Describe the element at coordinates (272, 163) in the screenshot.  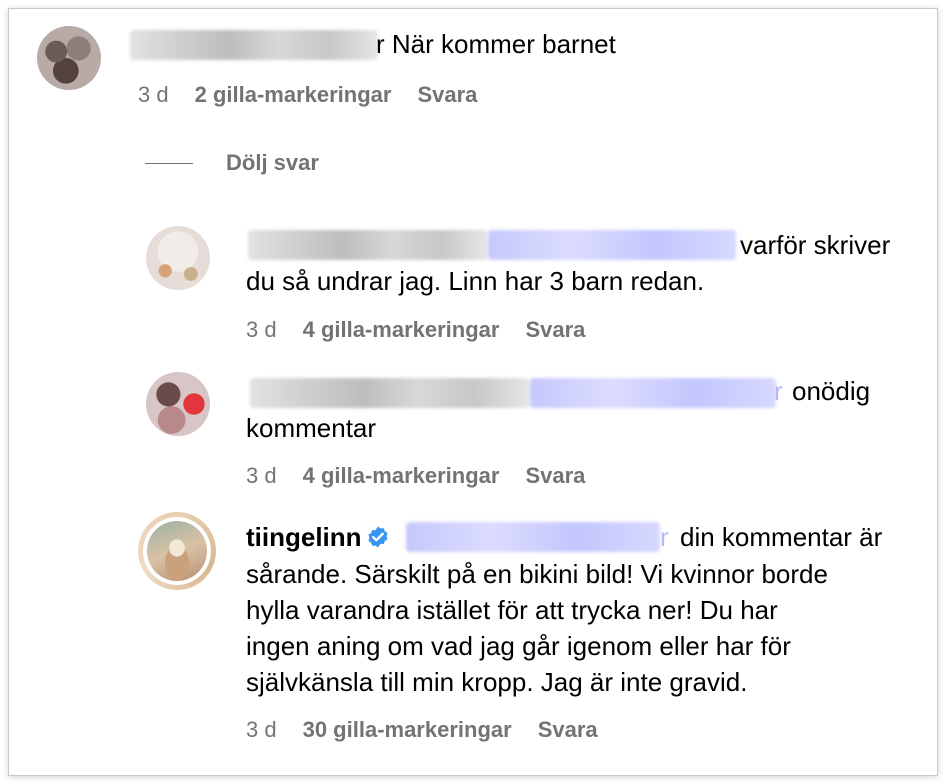
I see `hide-replies-button: Dölj svar` at that location.